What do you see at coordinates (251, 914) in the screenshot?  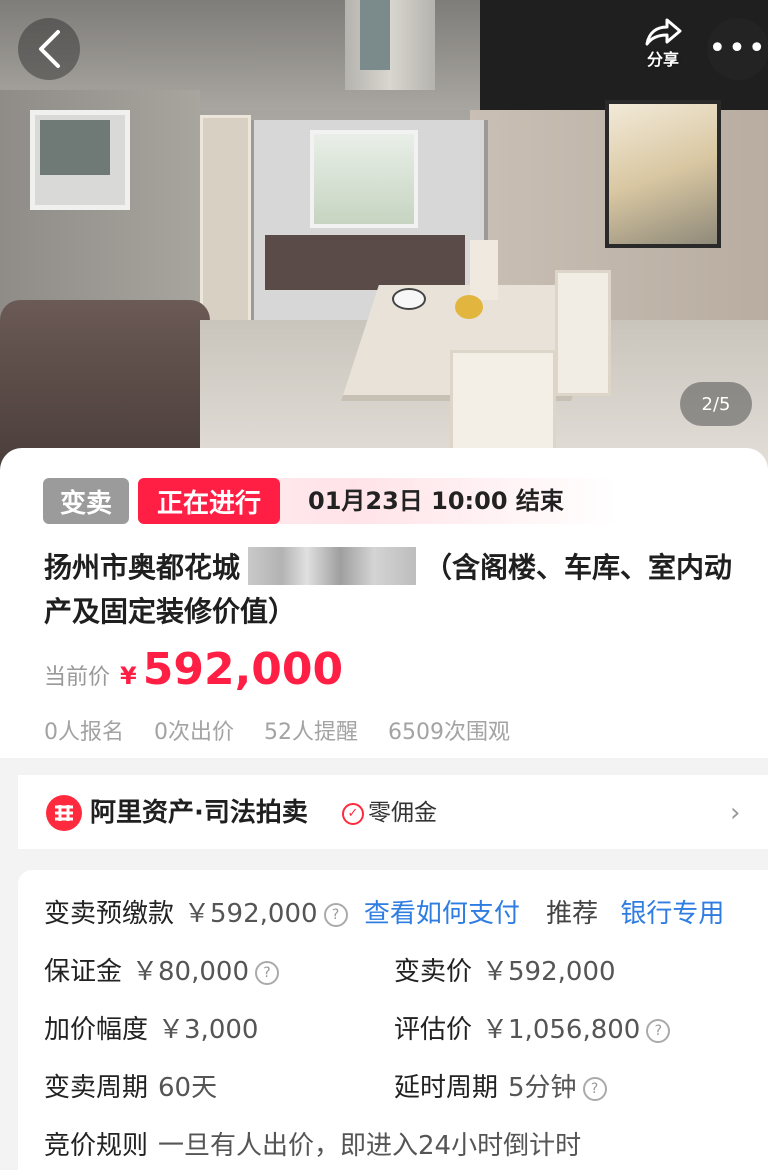 I see `prepay-value: ￥592,000` at bounding box center [251, 914].